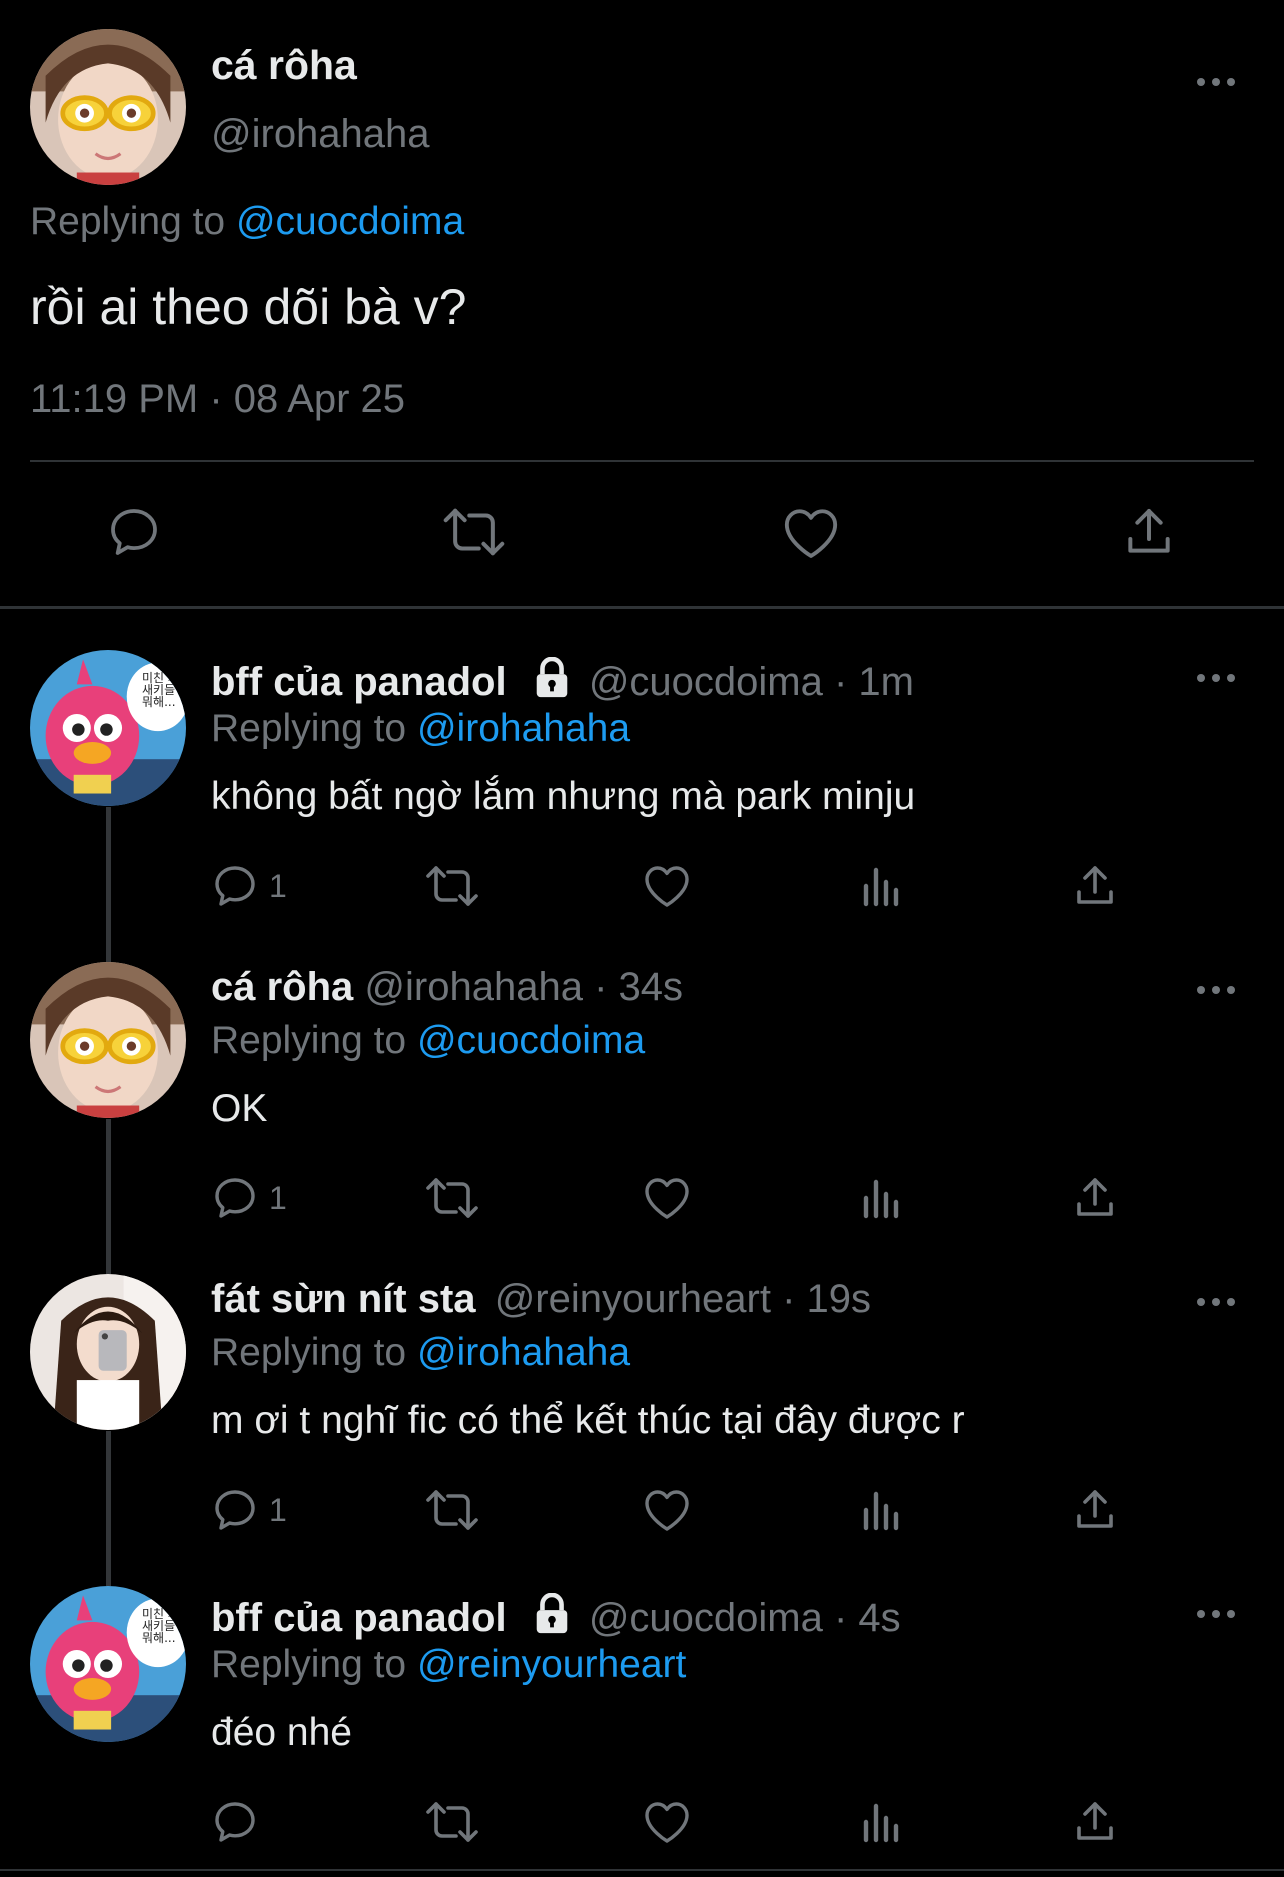 The height and width of the screenshot is (1877, 1284). Describe the element at coordinates (343, 1299) in the screenshot. I see `author-name: fát sừn nít sta` at that location.